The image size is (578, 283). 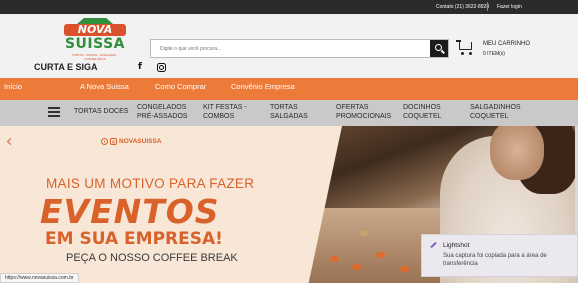 What do you see at coordinates (131, 141) in the screenshot?
I see `banner-handle: f ◎ NOVASUISSA` at bounding box center [131, 141].